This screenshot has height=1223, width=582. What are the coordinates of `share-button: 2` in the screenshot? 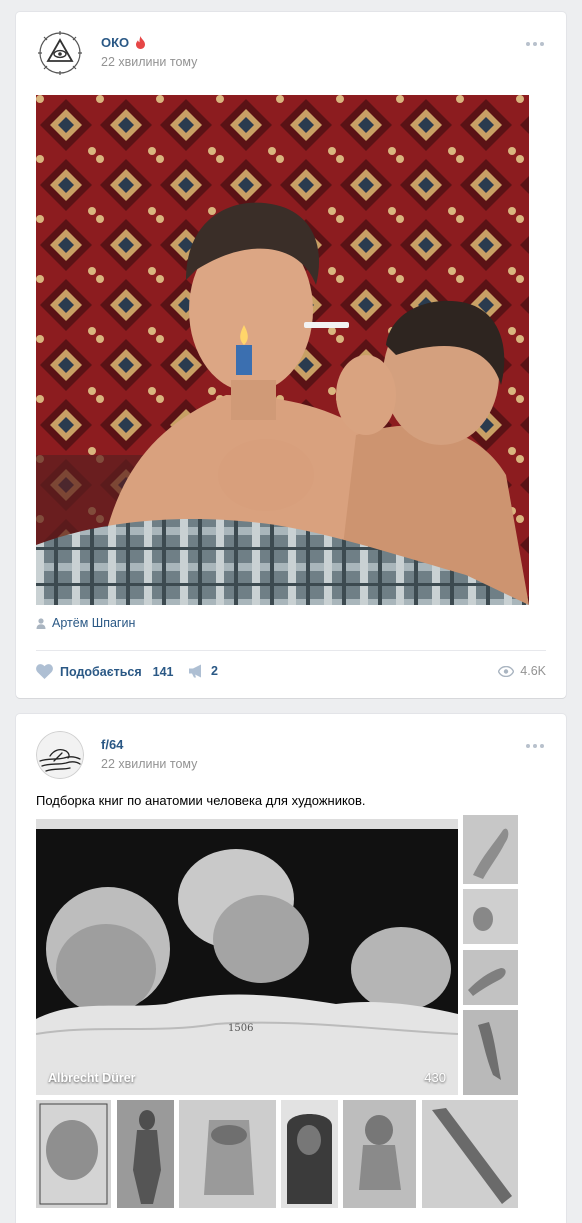 It's located at (203, 671).